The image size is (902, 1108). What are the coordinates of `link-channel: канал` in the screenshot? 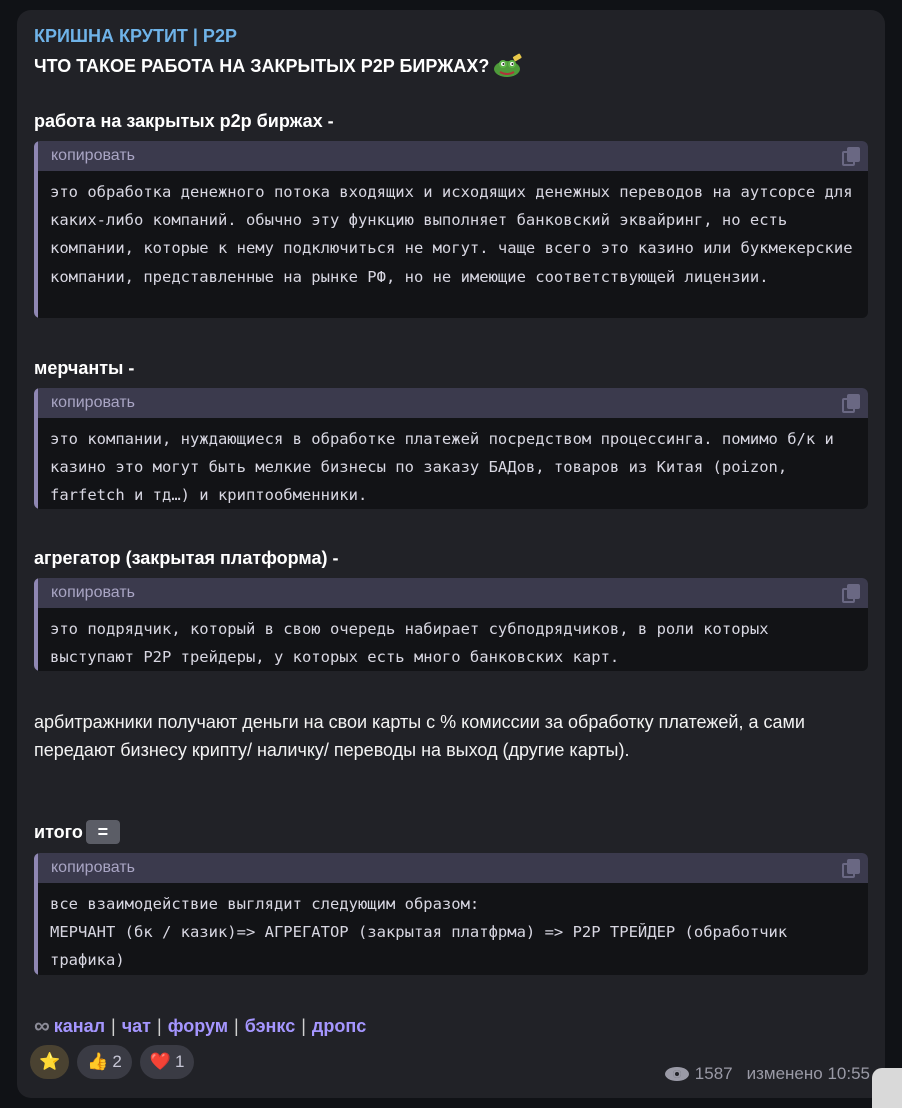 It's located at (79, 1026).